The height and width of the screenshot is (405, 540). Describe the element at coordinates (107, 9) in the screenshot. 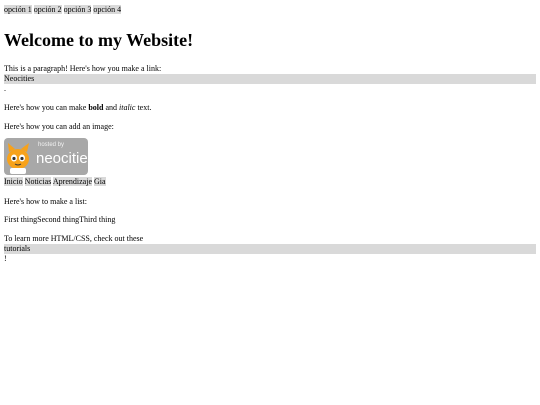

I see `top-nav-item-4: opción 4` at that location.